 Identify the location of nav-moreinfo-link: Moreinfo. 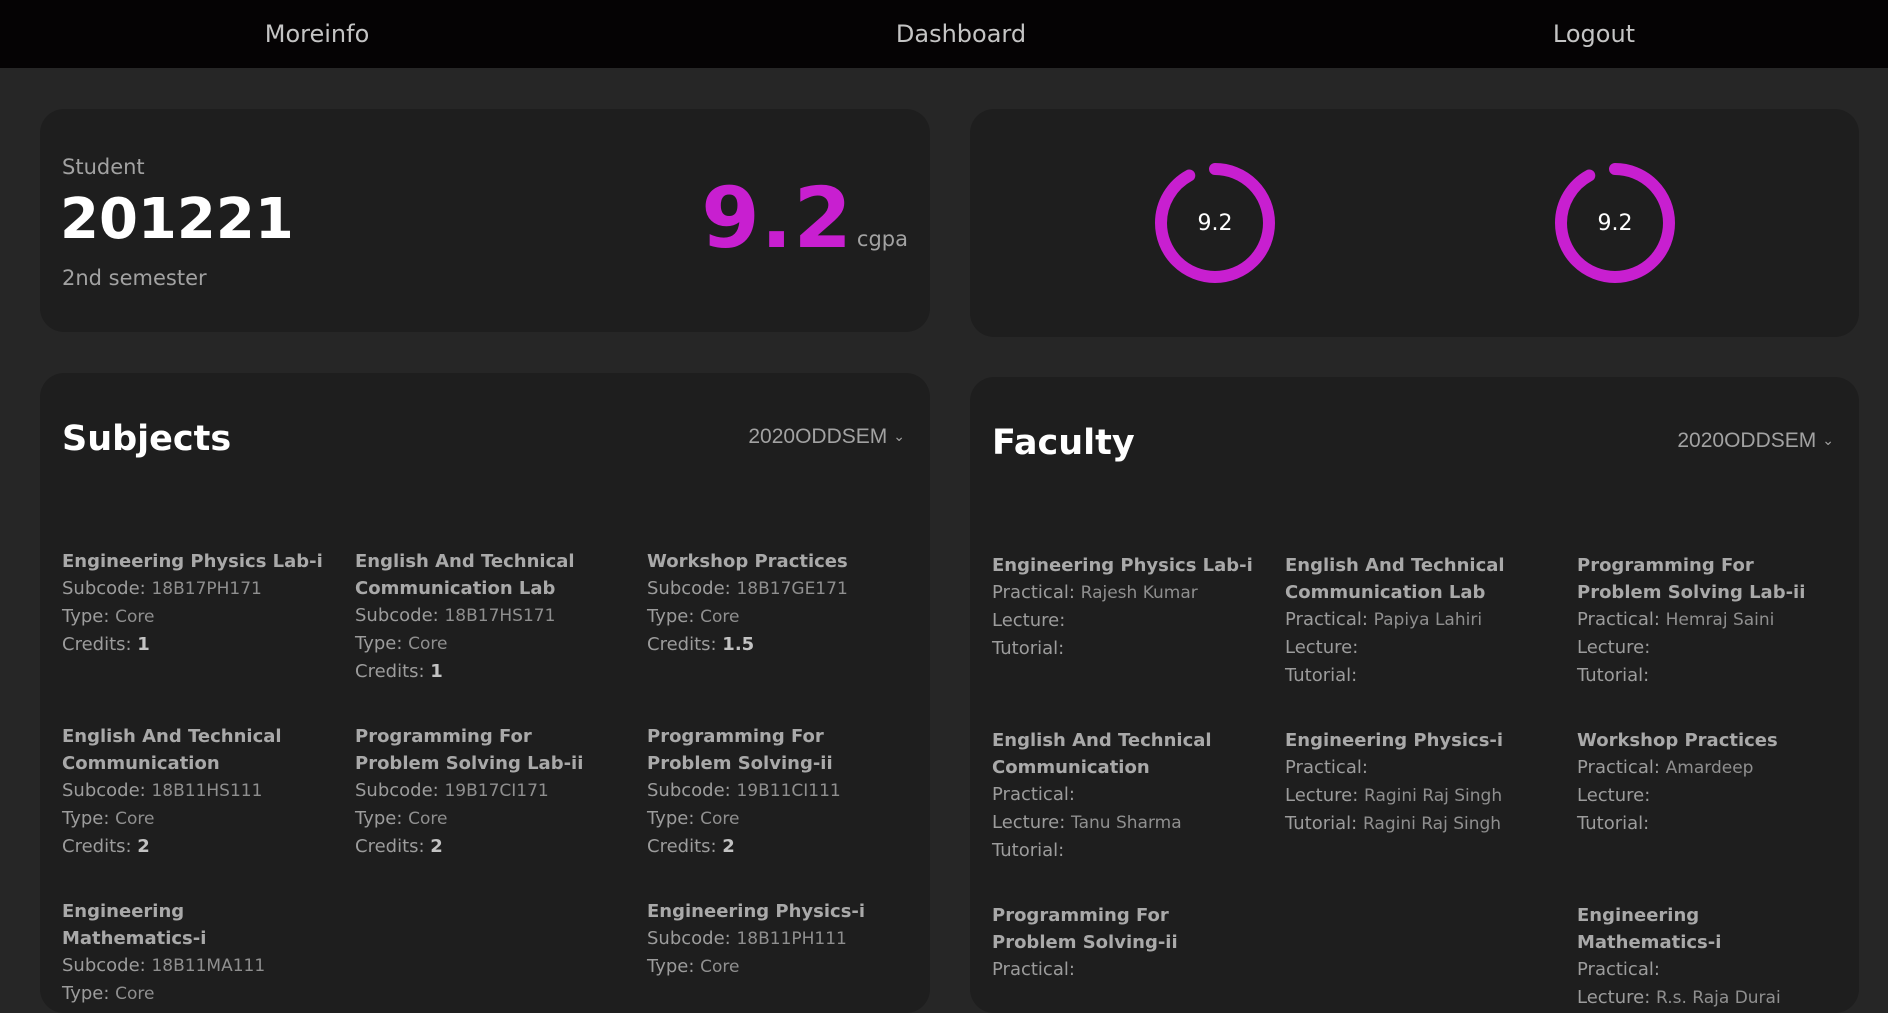
(317, 34).